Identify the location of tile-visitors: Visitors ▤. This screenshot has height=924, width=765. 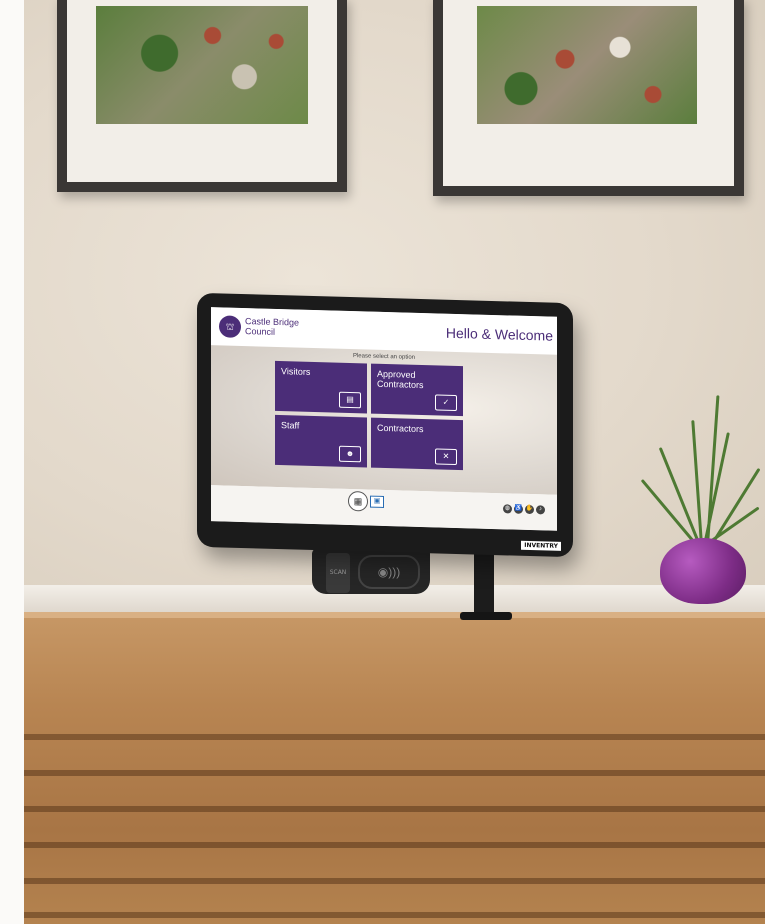
(321, 387).